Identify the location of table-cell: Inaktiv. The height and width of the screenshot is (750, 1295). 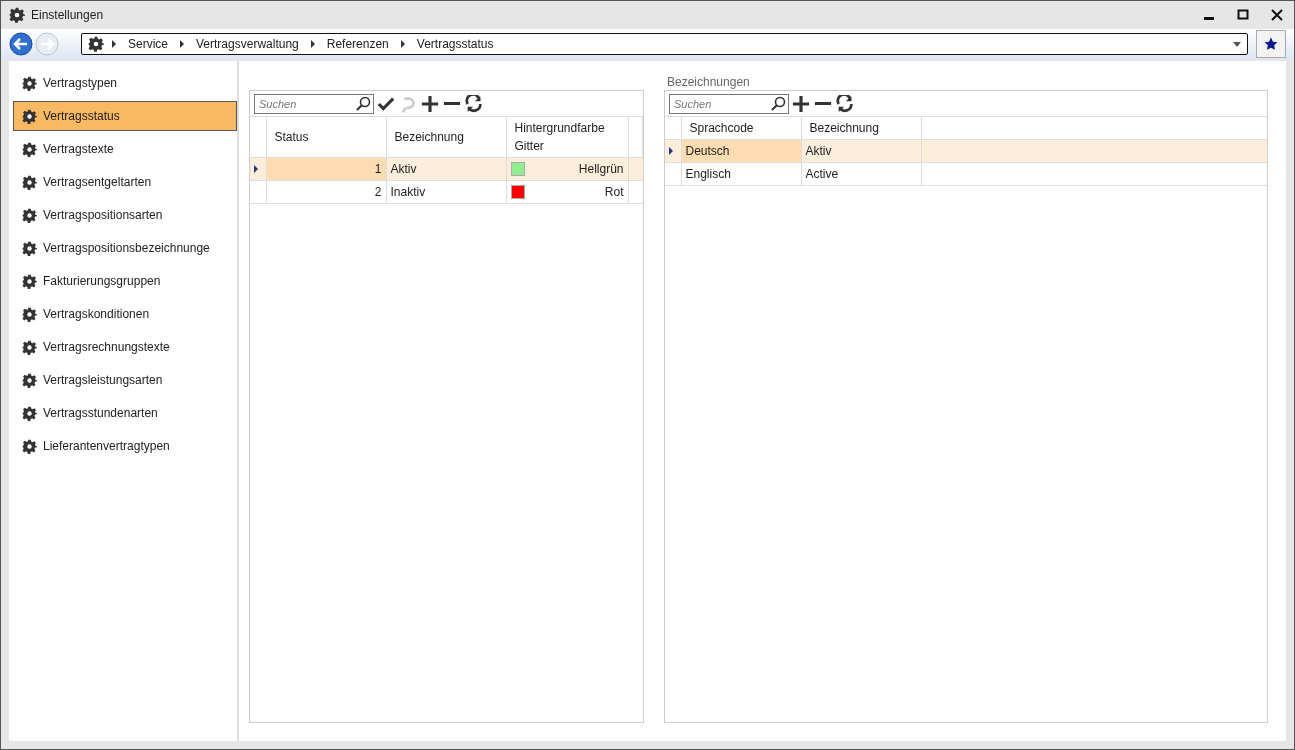
(446, 192).